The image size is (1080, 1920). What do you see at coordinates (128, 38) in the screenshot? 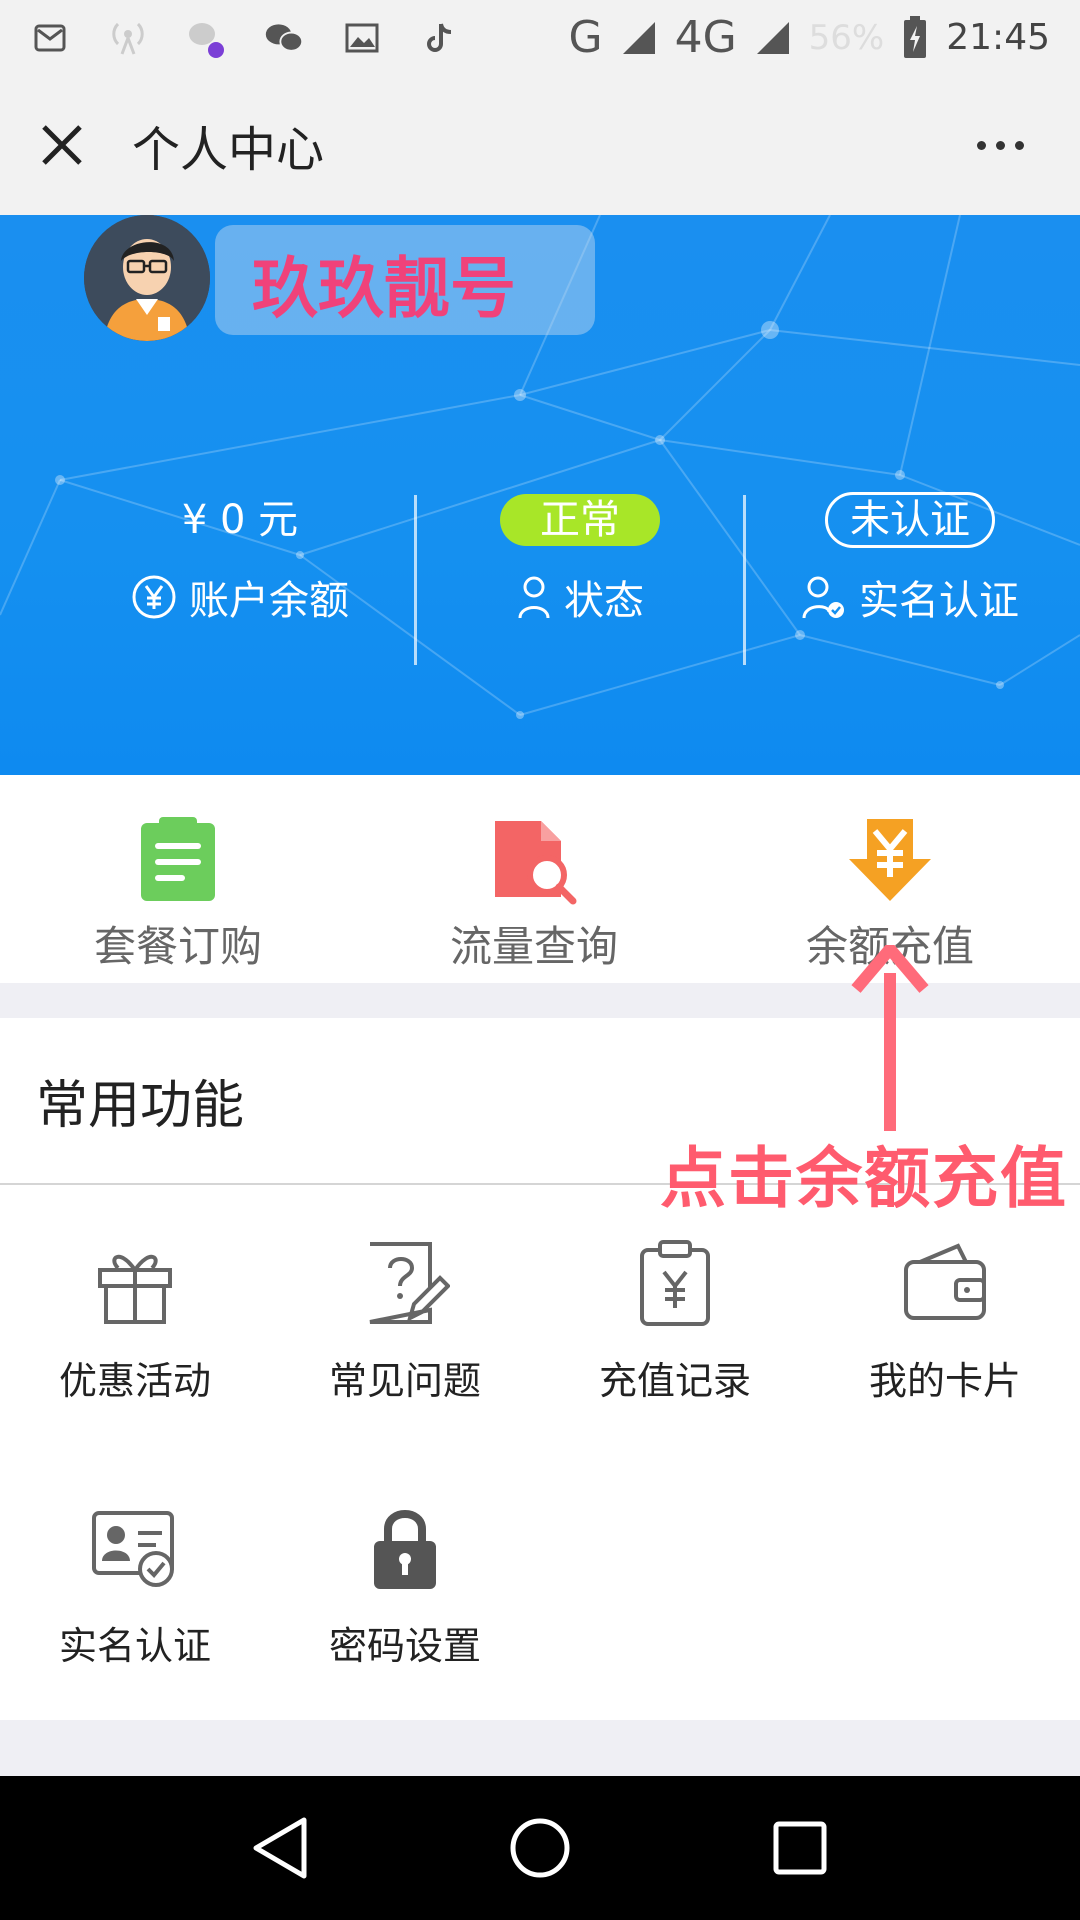
I see `hotspot-icon` at bounding box center [128, 38].